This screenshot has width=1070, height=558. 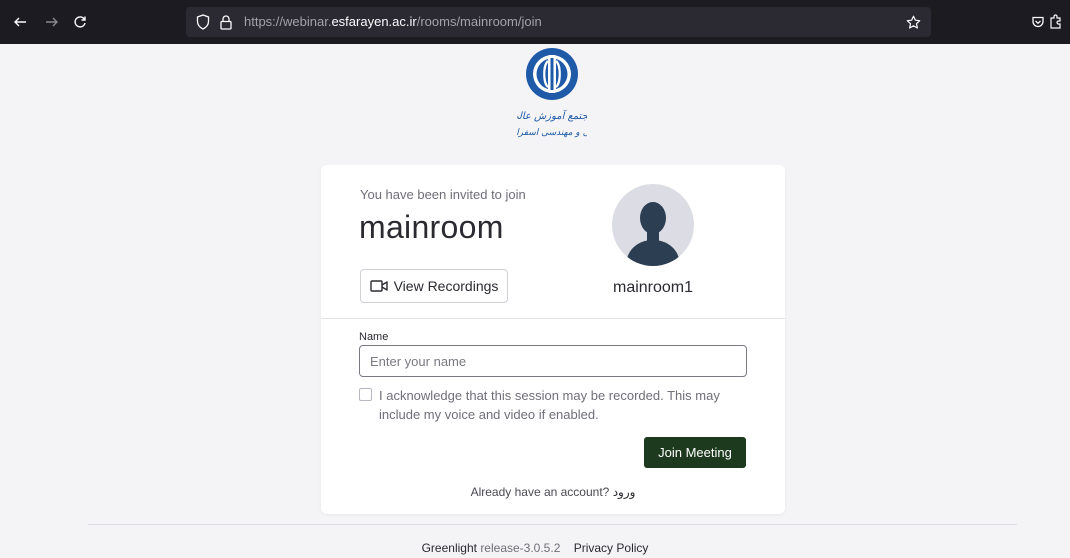 I want to click on avatar, so click(x=653, y=225).